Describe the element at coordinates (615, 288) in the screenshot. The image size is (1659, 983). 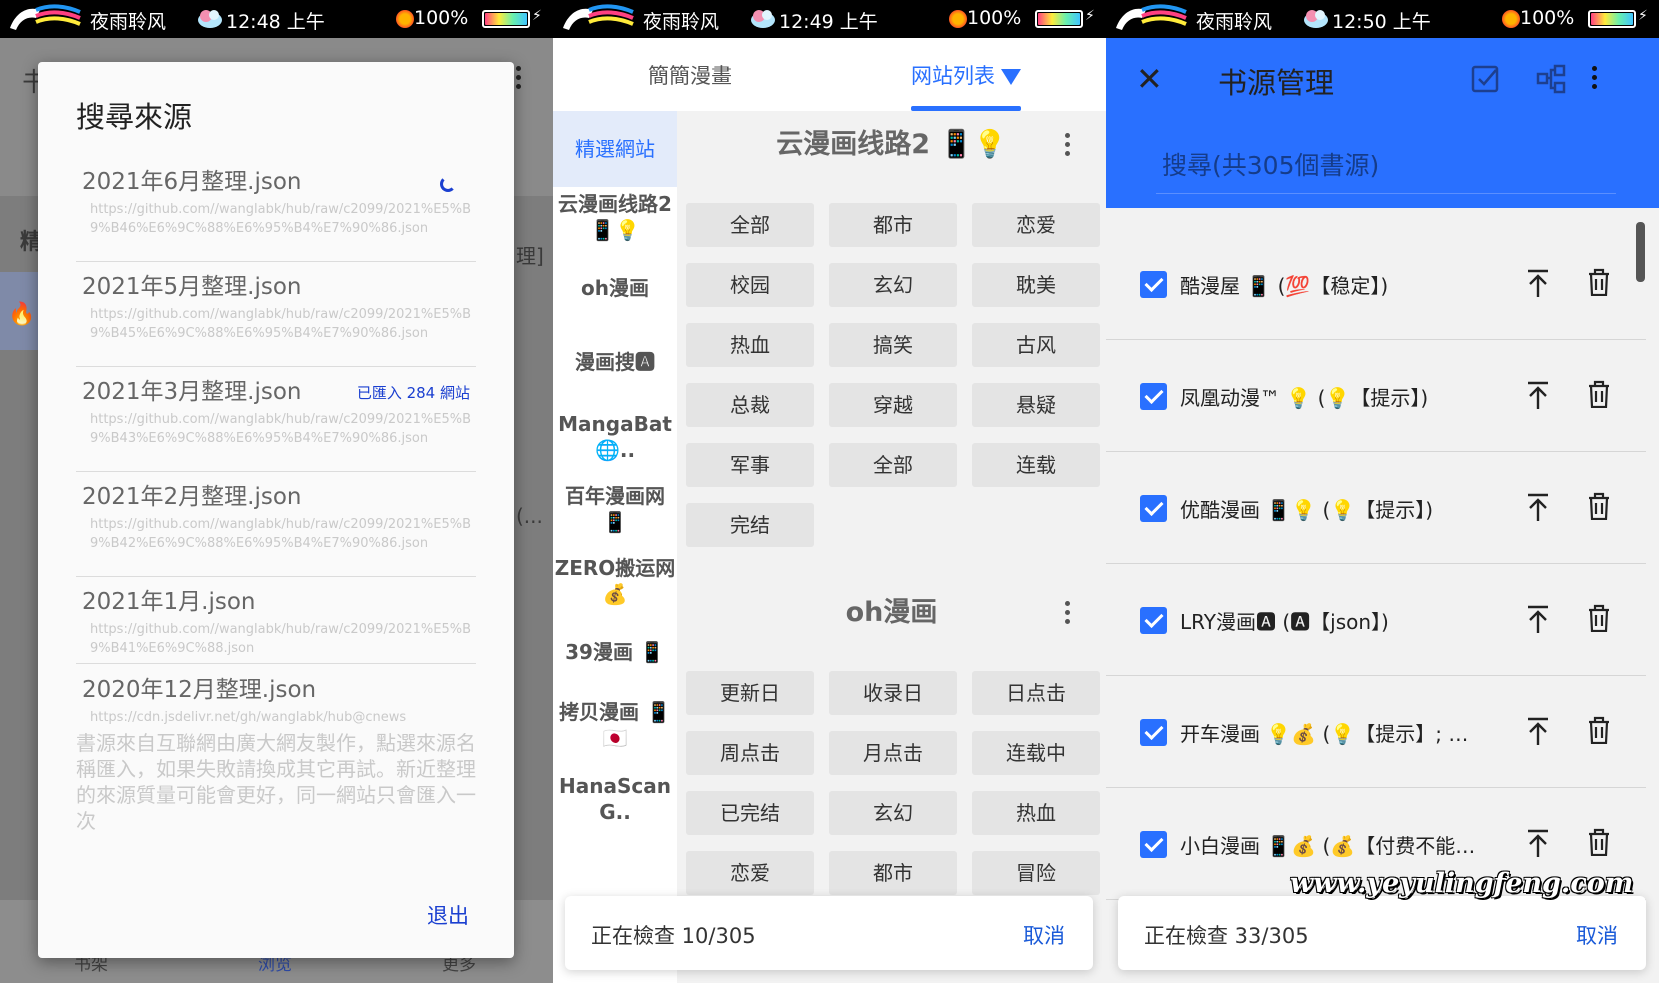
I see `sidebar-item: oh漫画` at that location.